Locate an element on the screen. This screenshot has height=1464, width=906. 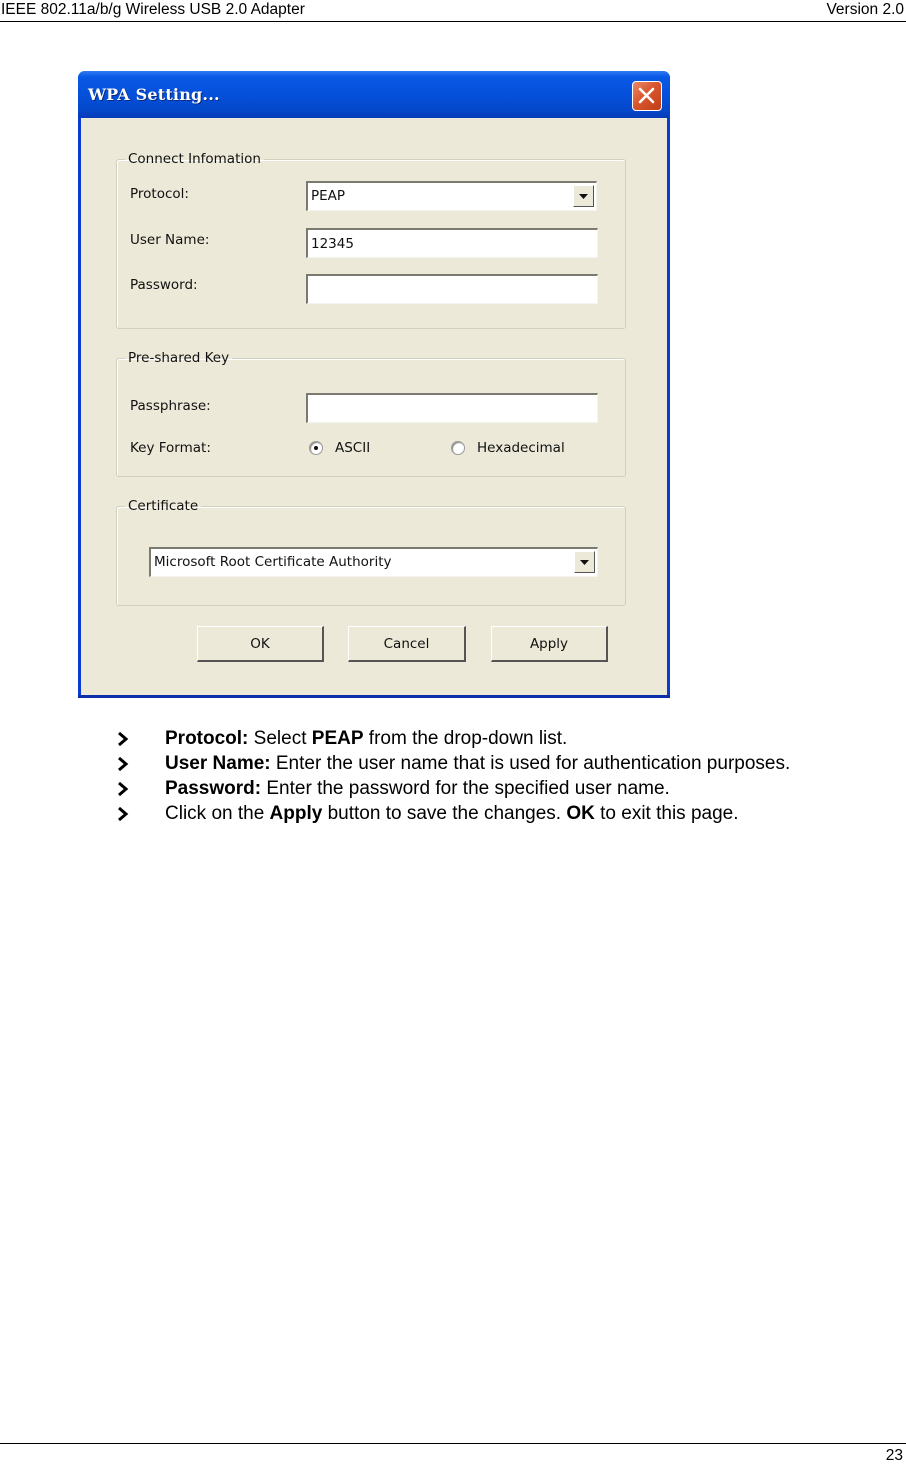
page-footer: 23 is located at coordinates (453, 1453).